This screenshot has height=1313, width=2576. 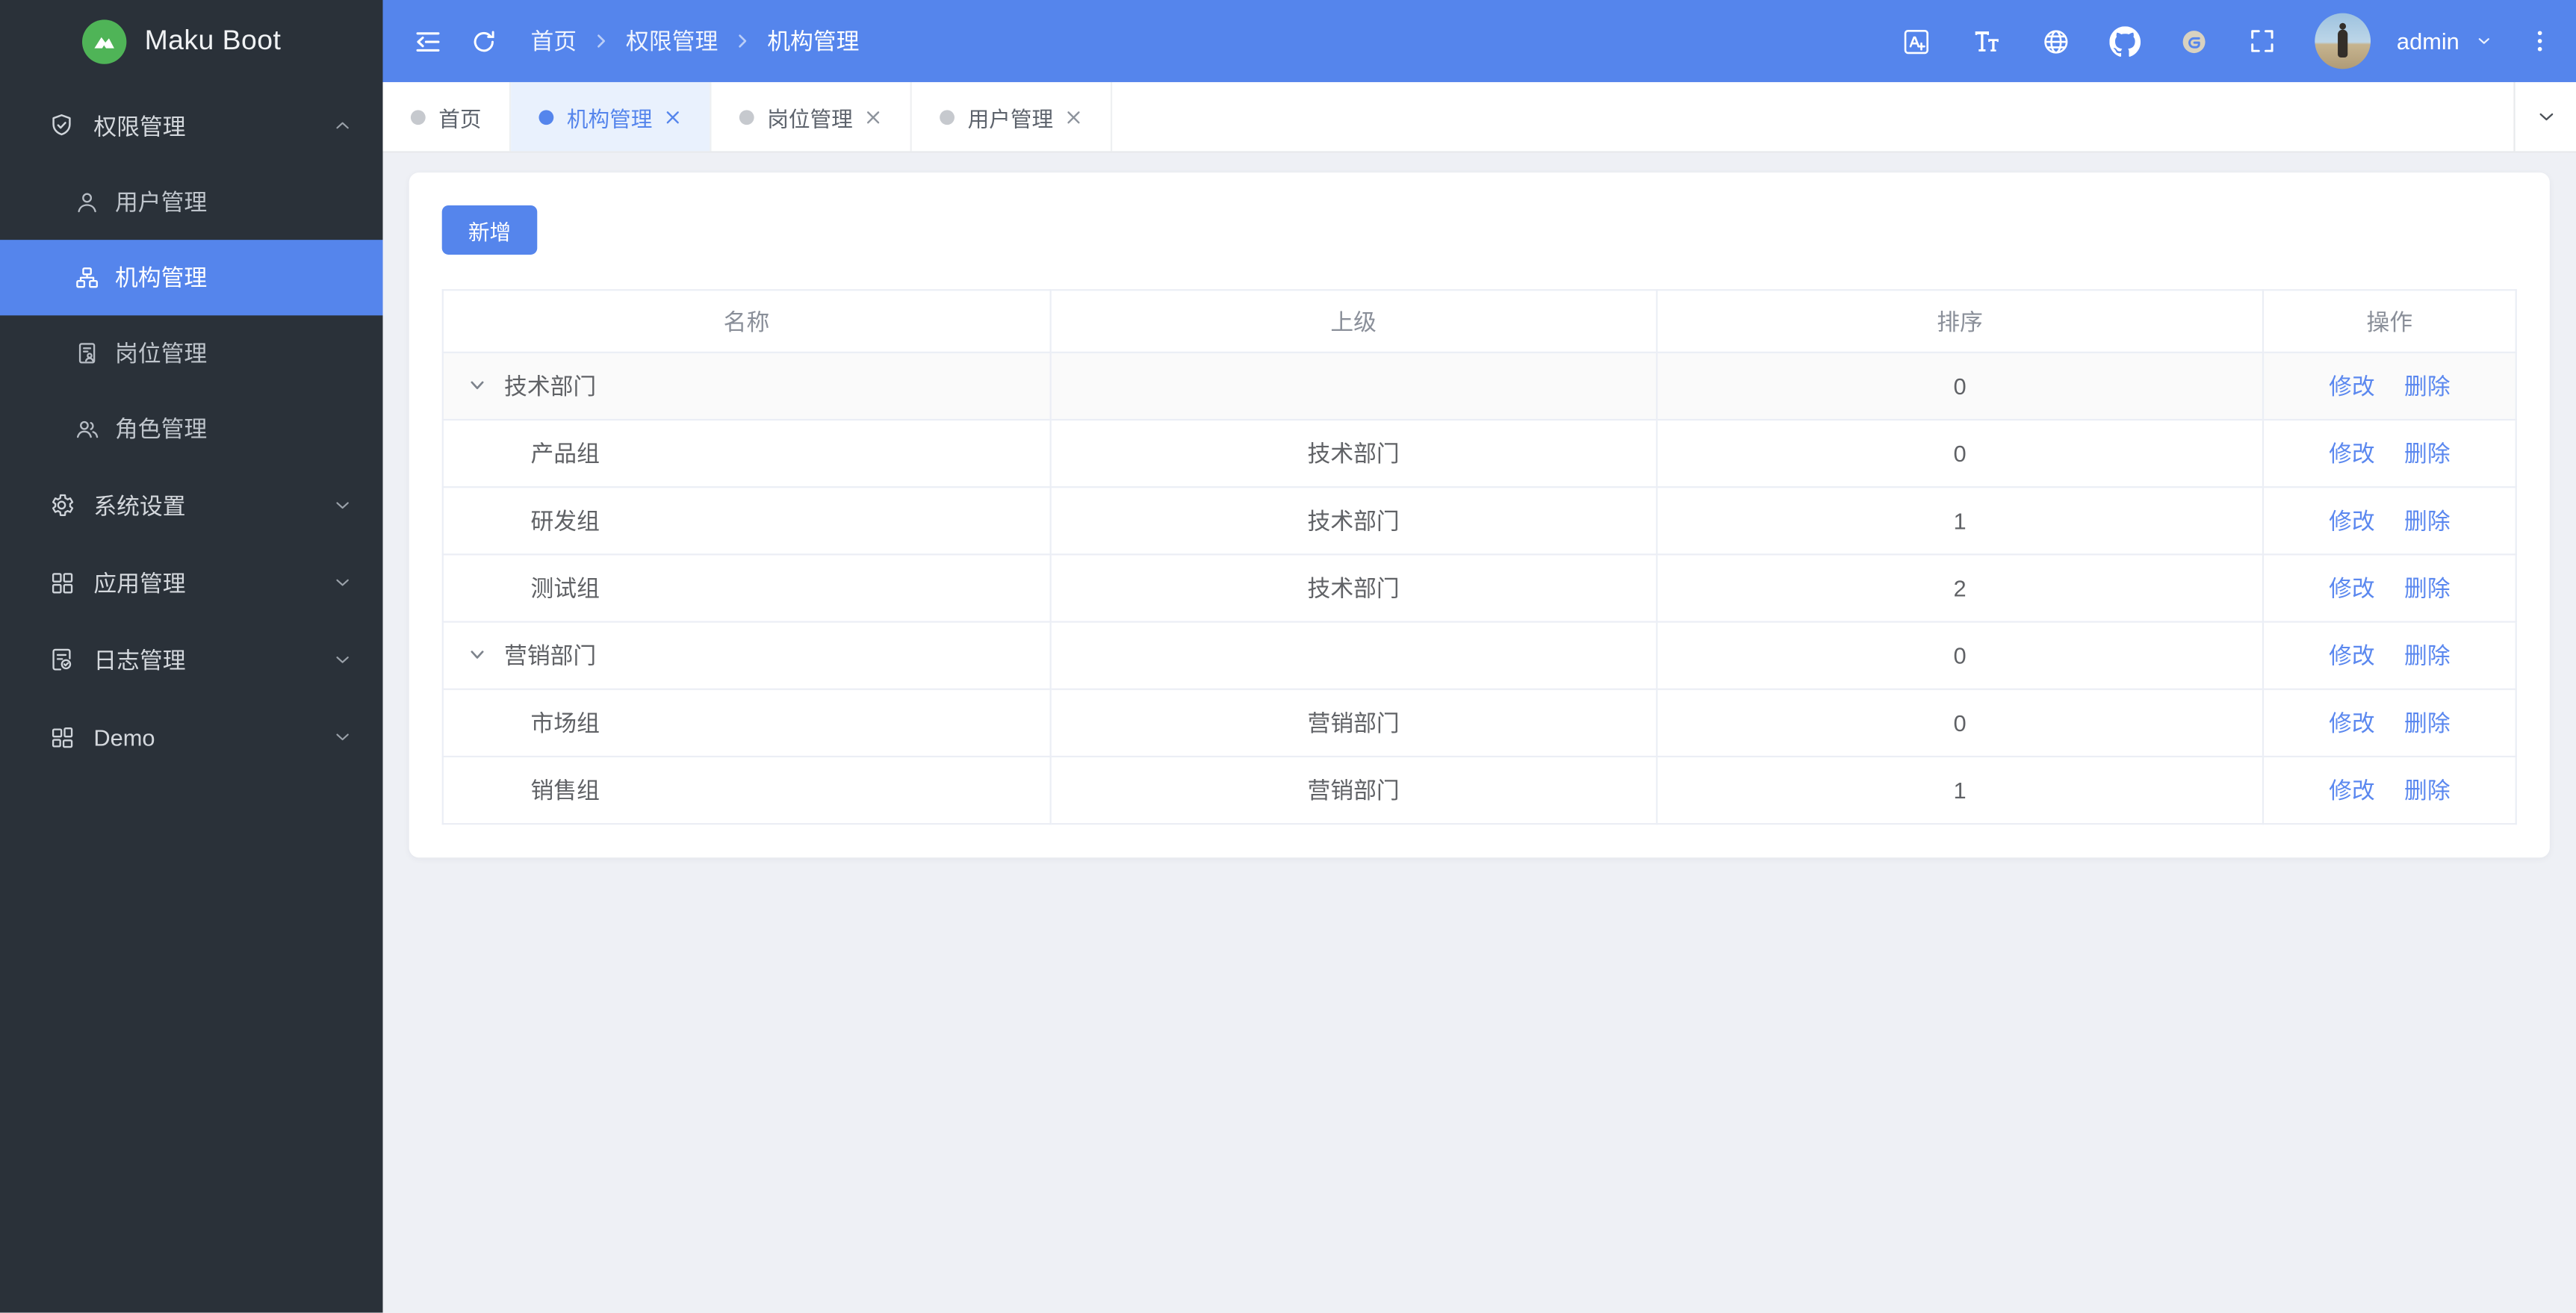 I want to click on breadcrumb-item-permission: 权限管理, so click(x=672, y=41).